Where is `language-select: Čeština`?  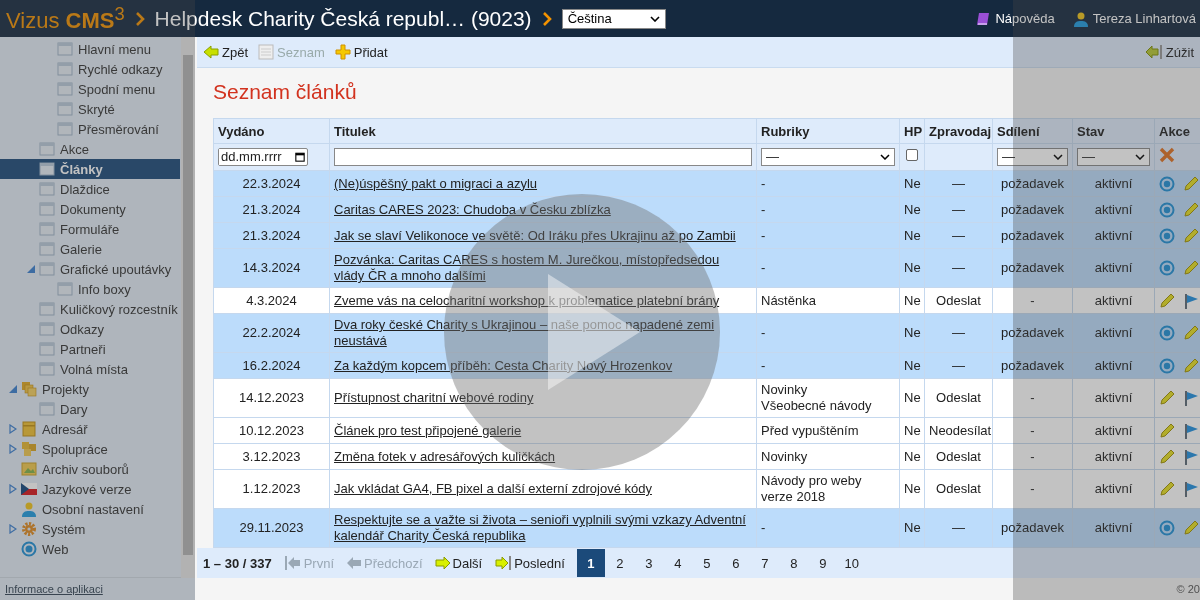 language-select: Čeština is located at coordinates (613, 18).